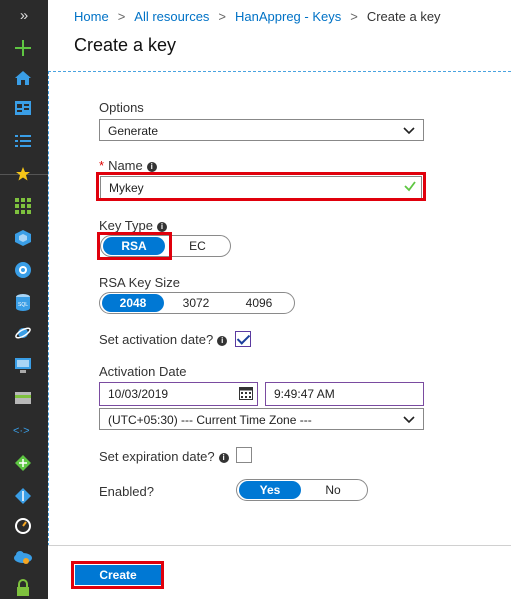 This screenshot has width=511, height=599. Describe the element at coordinates (139, 282) in the screenshot. I see `rsa-key-size-label: RSA Key Size` at that location.